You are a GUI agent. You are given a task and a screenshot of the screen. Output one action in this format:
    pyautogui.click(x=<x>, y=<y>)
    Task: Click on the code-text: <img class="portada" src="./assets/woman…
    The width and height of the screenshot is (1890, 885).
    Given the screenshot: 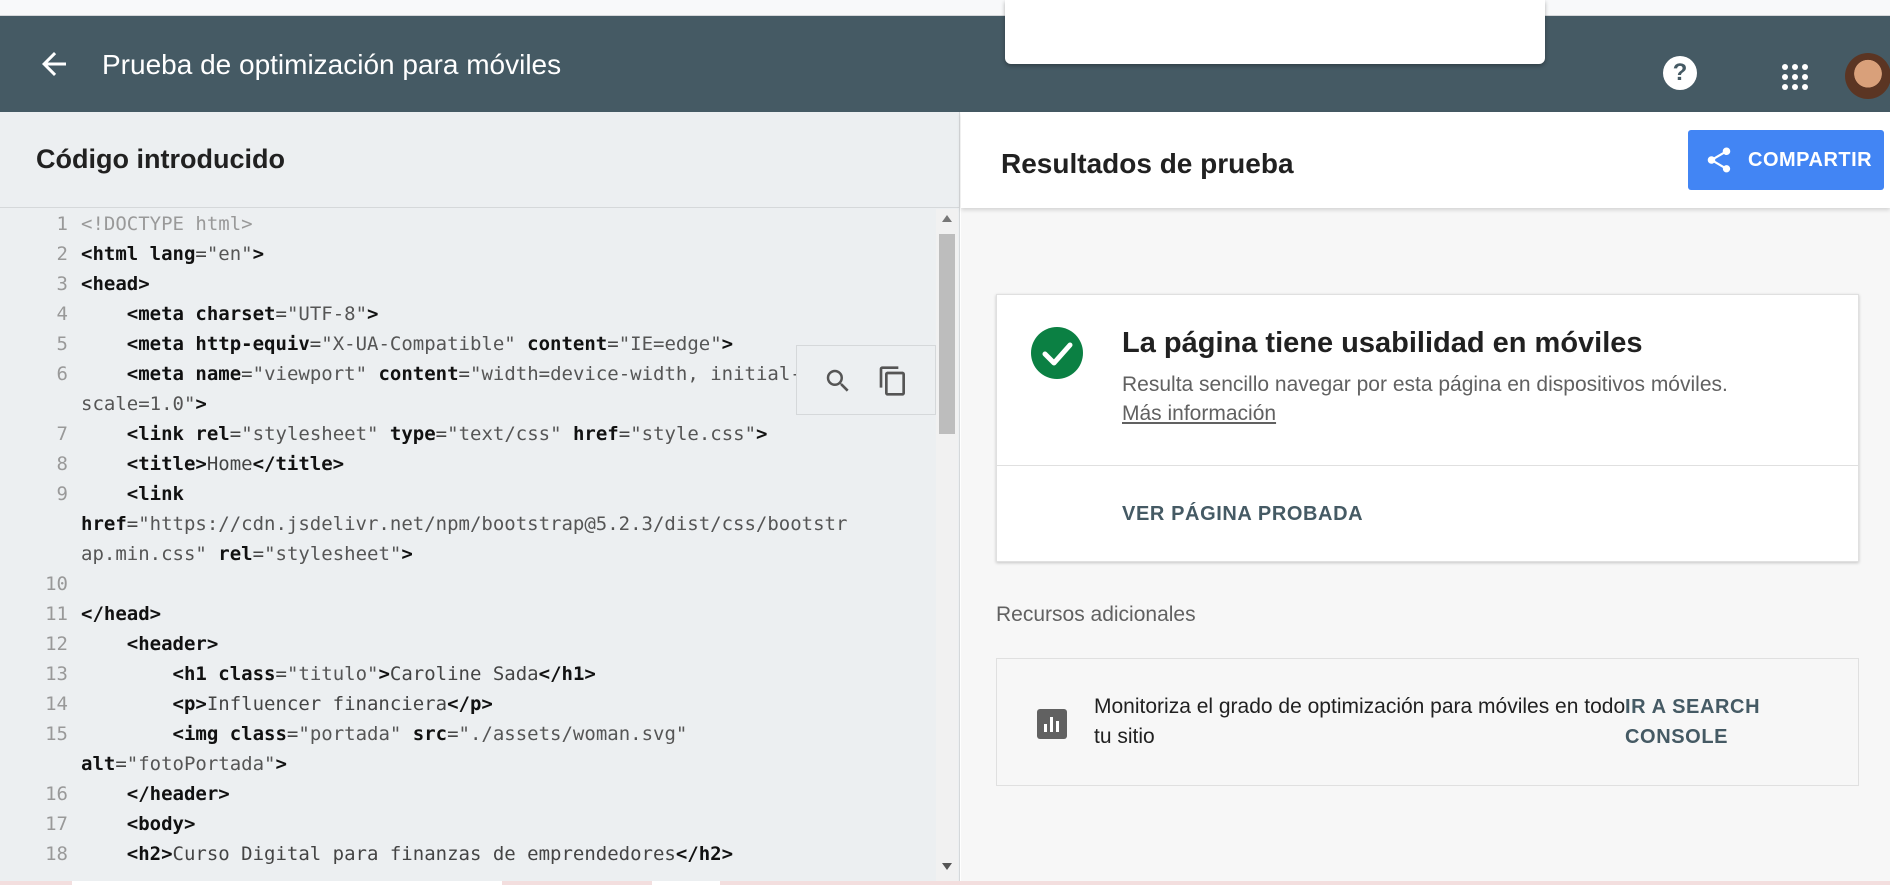 What is the action you would take?
    pyautogui.click(x=378, y=734)
    